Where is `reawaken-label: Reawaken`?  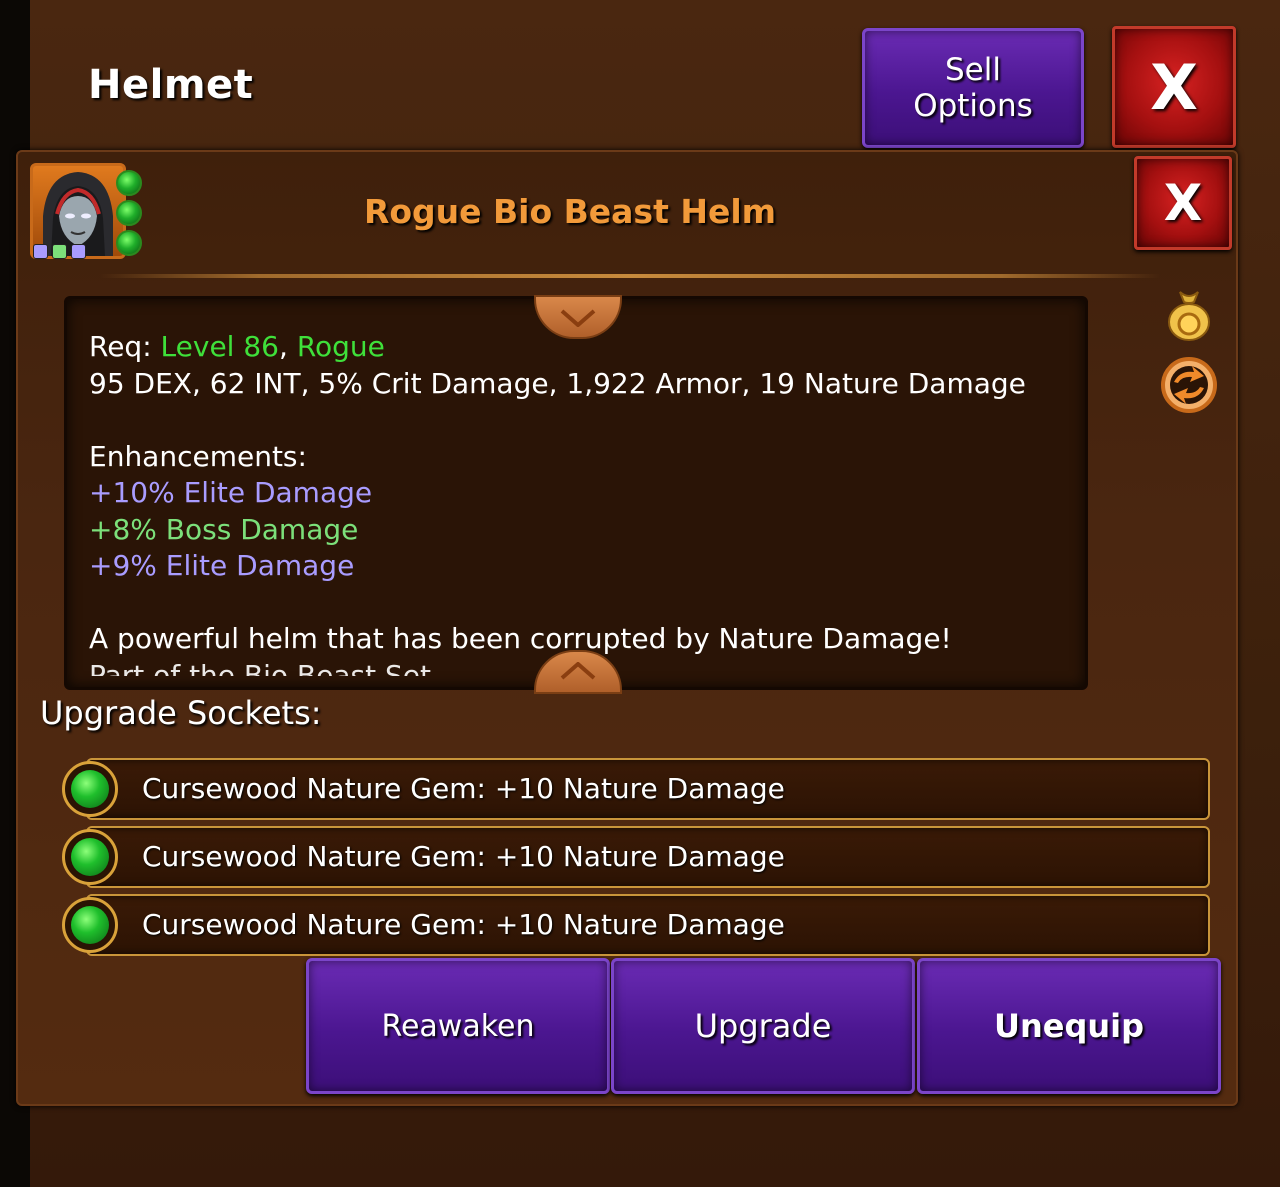
reawaken-label: Reawaken is located at coordinates (458, 1026).